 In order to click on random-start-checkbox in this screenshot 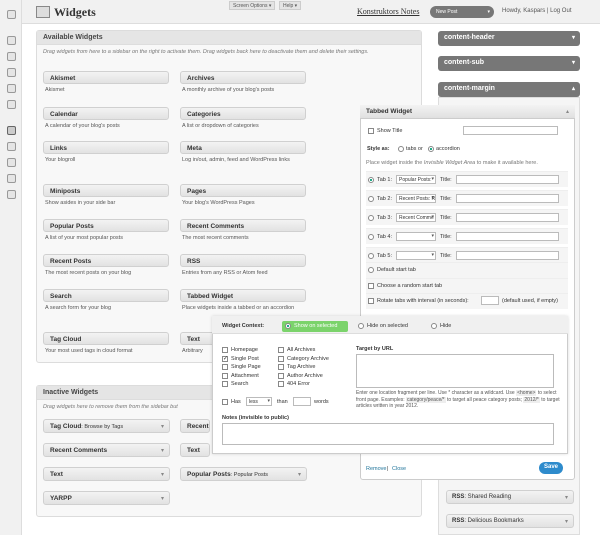, I will do `click(371, 286)`.